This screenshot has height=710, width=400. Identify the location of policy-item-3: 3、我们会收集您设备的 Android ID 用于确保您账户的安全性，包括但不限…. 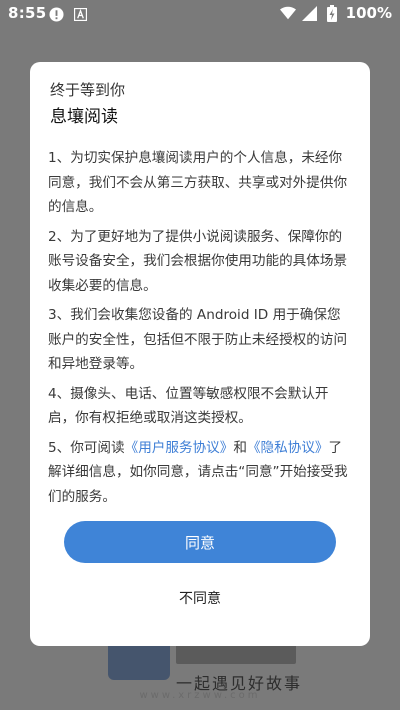
(198, 339).